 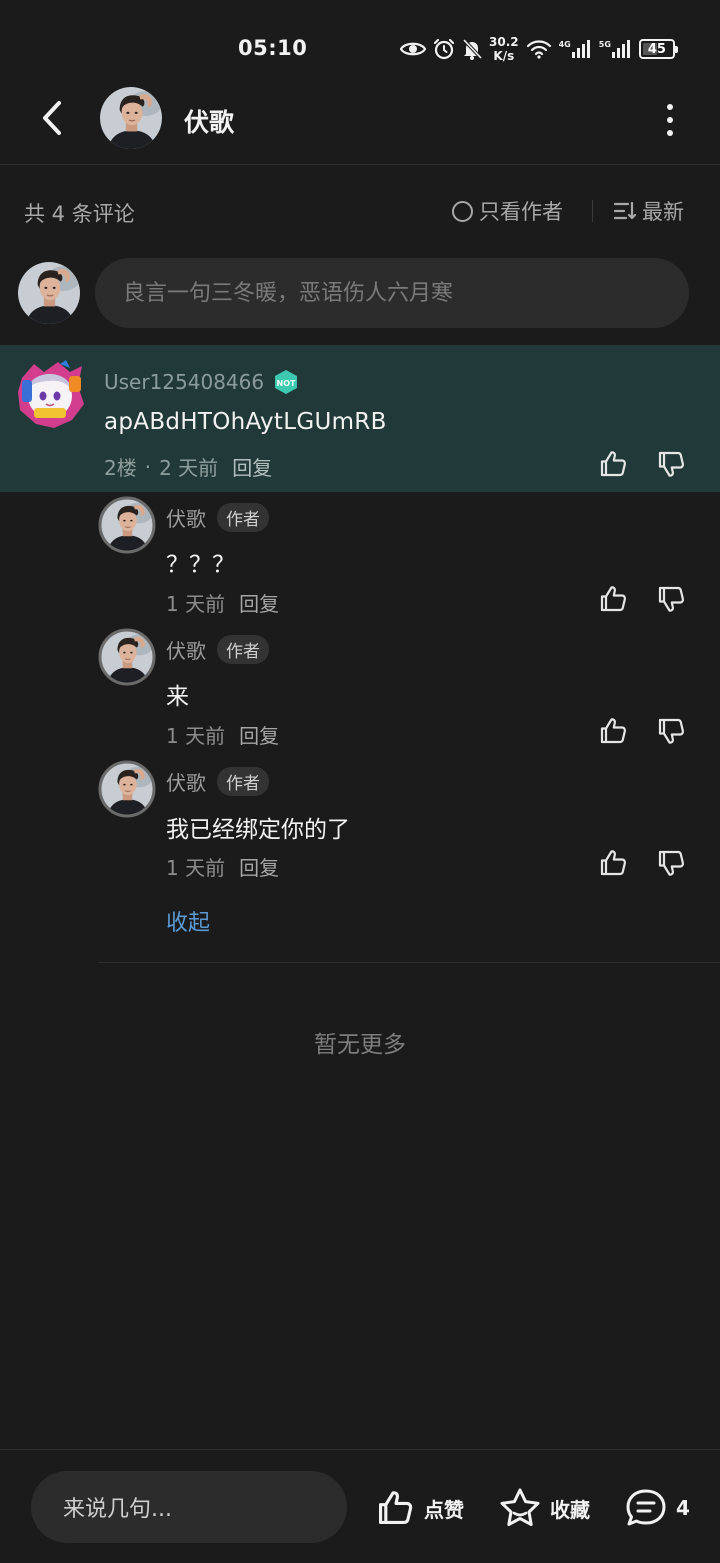 I want to click on alarm-icon, so click(x=444, y=49).